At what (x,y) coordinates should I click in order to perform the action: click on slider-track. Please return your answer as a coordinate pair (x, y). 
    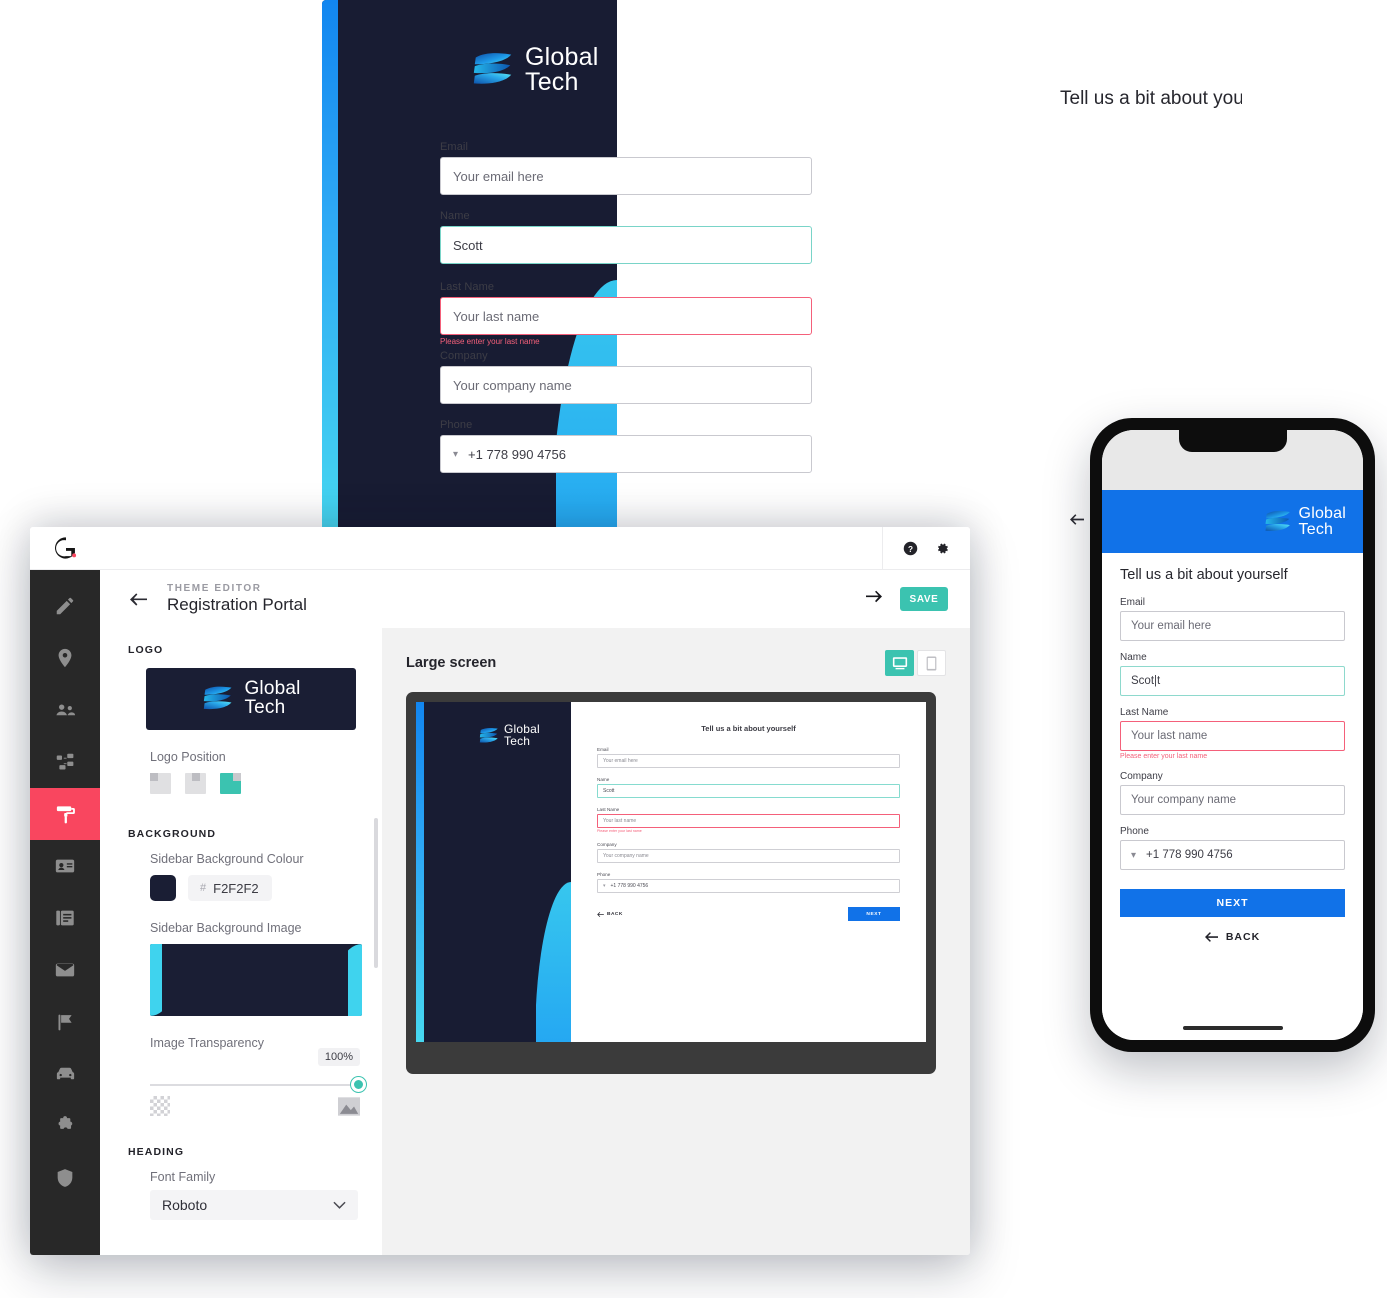
    Looking at the image, I should click on (255, 1085).